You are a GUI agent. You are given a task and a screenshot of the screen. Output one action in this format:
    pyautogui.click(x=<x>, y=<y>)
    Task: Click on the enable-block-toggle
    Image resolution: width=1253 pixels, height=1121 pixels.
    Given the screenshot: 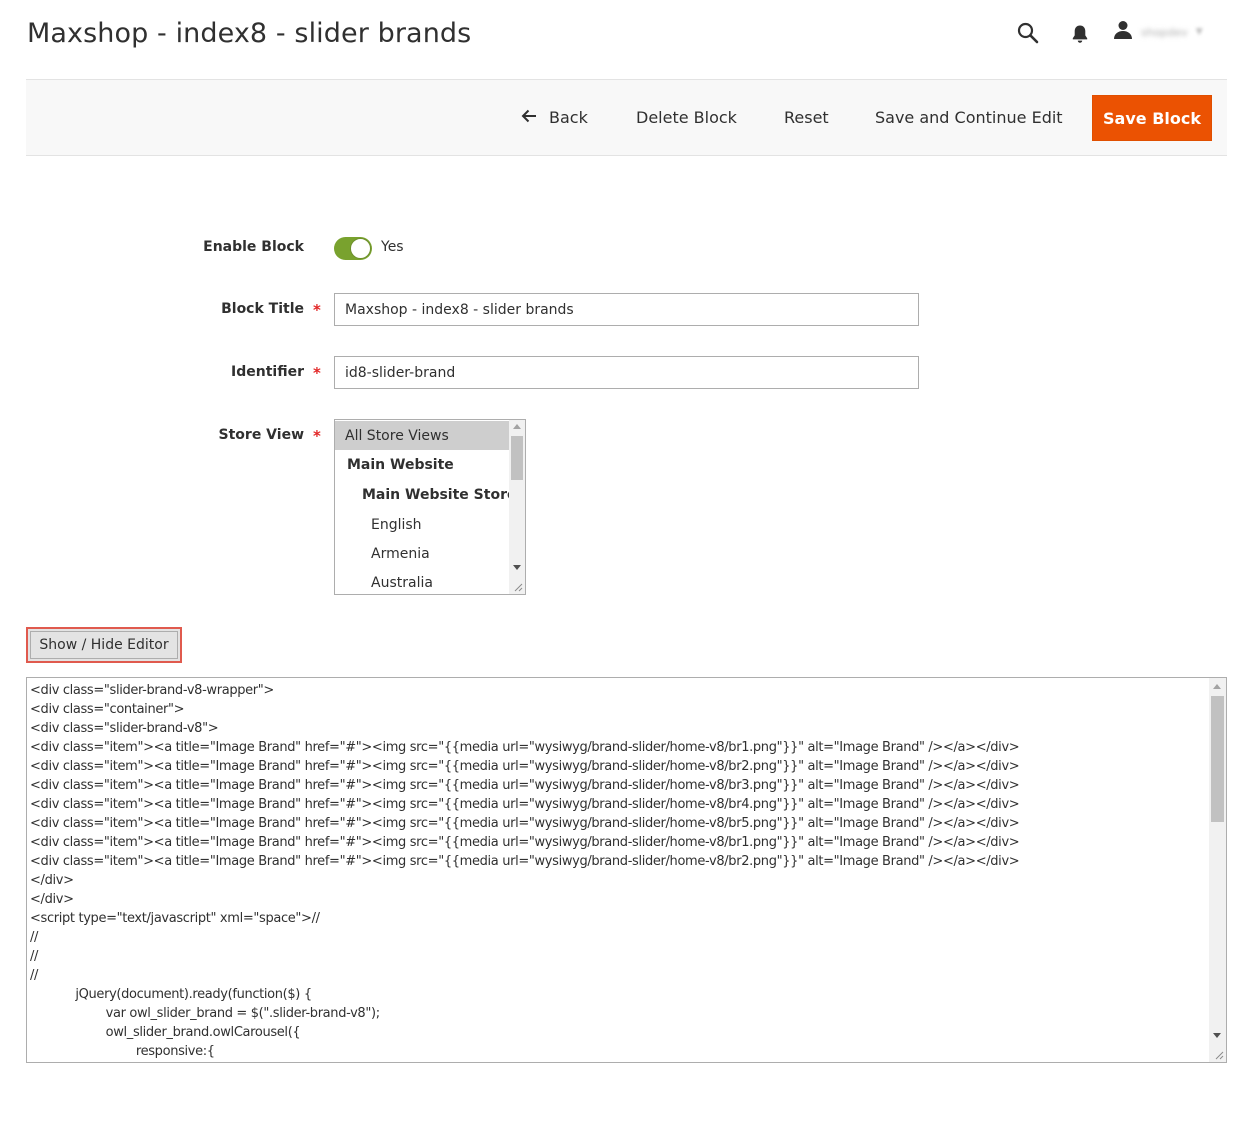 What is the action you would take?
    pyautogui.click(x=353, y=248)
    